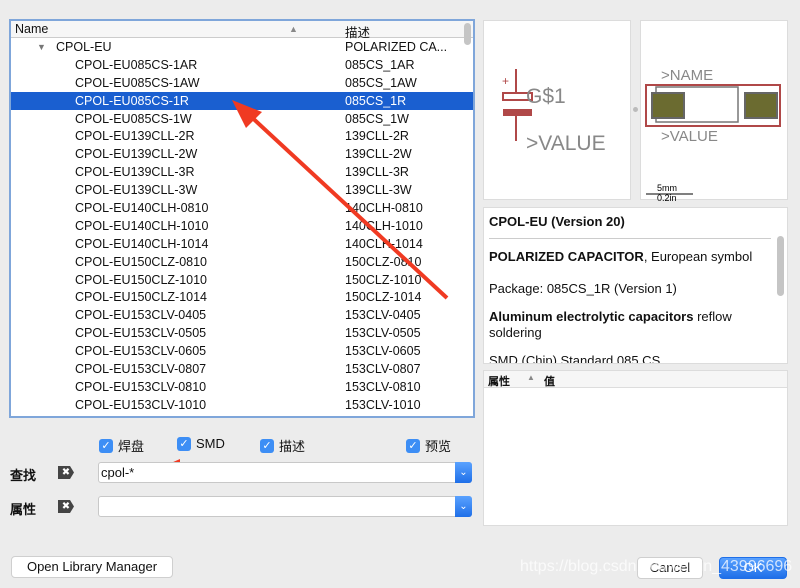  I want to click on info-tech-bold: Aluminum electrolytic capacitors, so click(591, 316).